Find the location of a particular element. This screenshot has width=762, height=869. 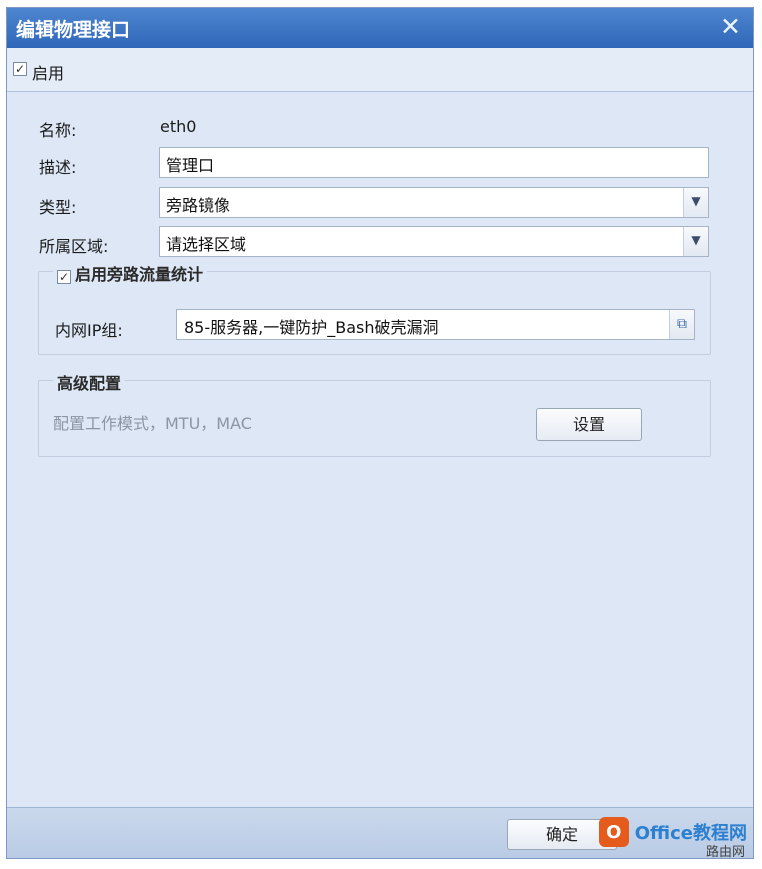

ip-picker-icon: ⧉ is located at coordinates (681, 324).